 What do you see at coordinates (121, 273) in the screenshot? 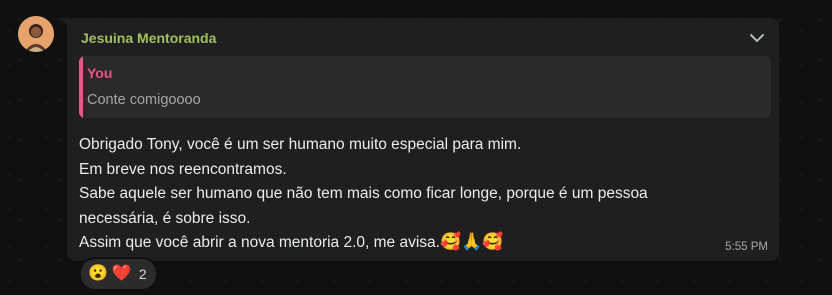
I see `red-heart-emoji: ❤️` at bounding box center [121, 273].